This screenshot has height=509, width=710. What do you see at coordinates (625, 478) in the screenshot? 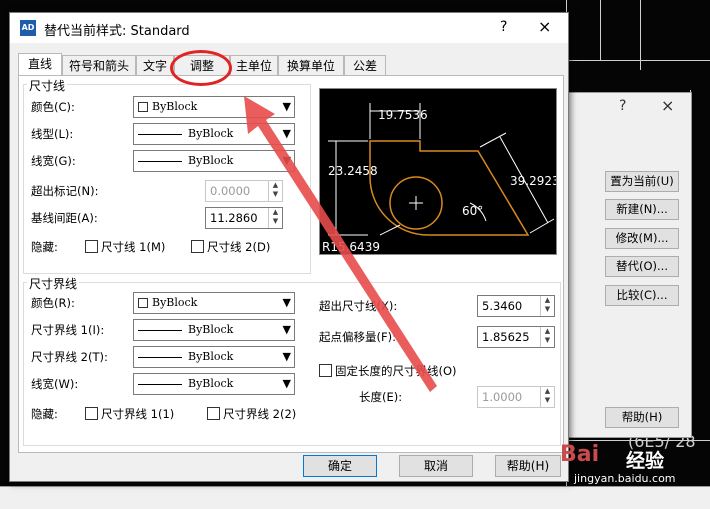
I see `watermark-url: jingyan.baidu.com` at bounding box center [625, 478].